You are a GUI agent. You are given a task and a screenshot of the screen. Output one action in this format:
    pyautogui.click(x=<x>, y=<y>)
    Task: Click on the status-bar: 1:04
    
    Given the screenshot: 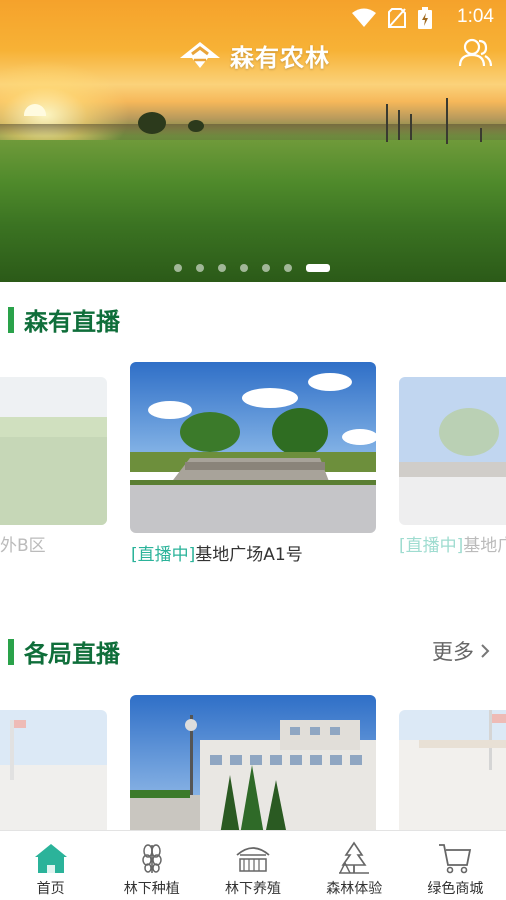 What is the action you would take?
    pyautogui.click(x=253, y=17)
    